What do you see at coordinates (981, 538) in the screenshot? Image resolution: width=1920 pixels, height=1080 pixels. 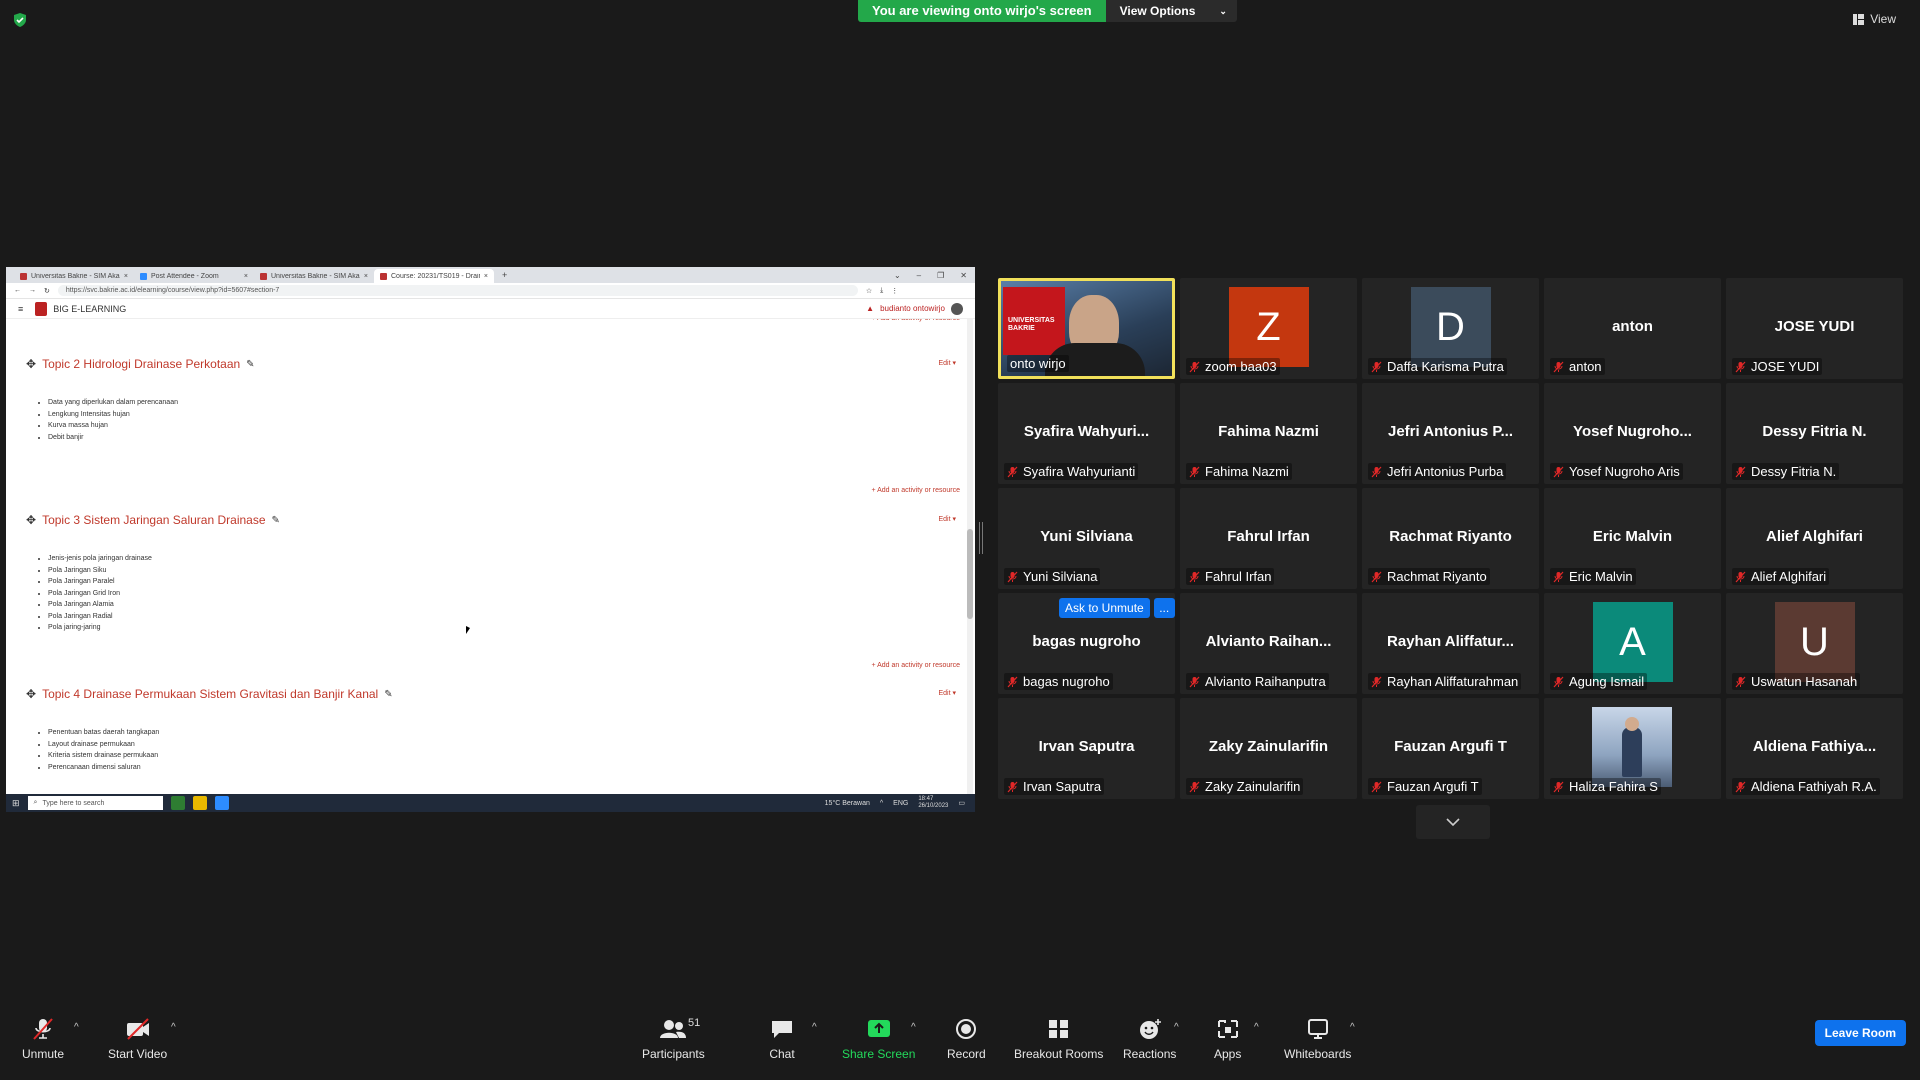 I see `splitter-handle` at bounding box center [981, 538].